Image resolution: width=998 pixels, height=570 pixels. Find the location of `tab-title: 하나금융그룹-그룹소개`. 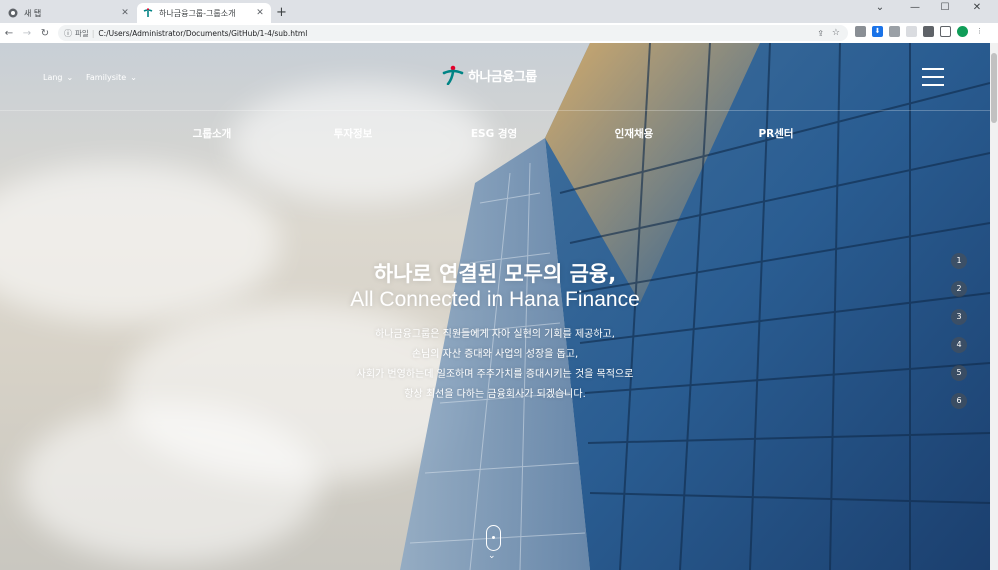

tab-title: 하나금융그룹-그룹소개 is located at coordinates (197, 13).